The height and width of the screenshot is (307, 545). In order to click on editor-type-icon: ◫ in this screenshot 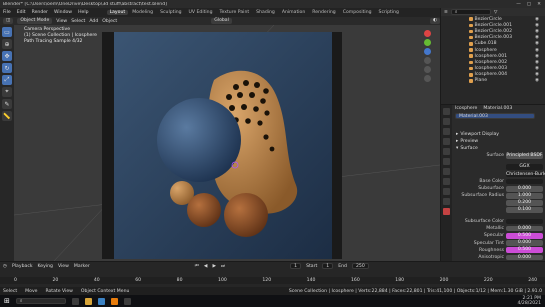, I will do `click(8, 21)`.